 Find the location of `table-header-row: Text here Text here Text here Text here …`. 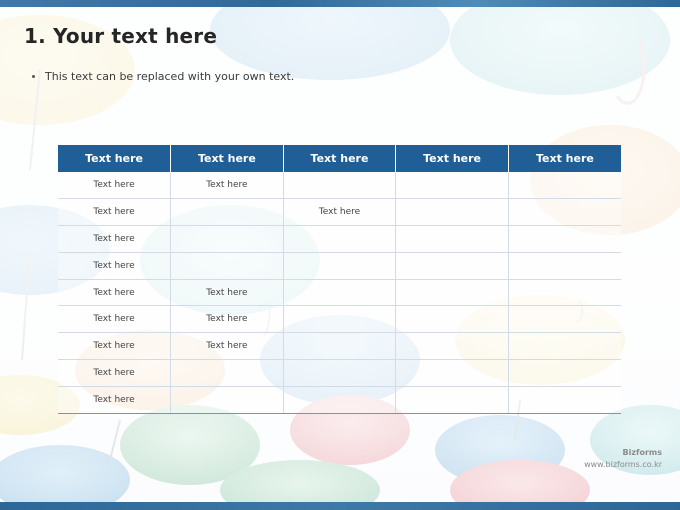

table-header-row: Text here Text here Text here Text here … is located at coordinates (339, 158).